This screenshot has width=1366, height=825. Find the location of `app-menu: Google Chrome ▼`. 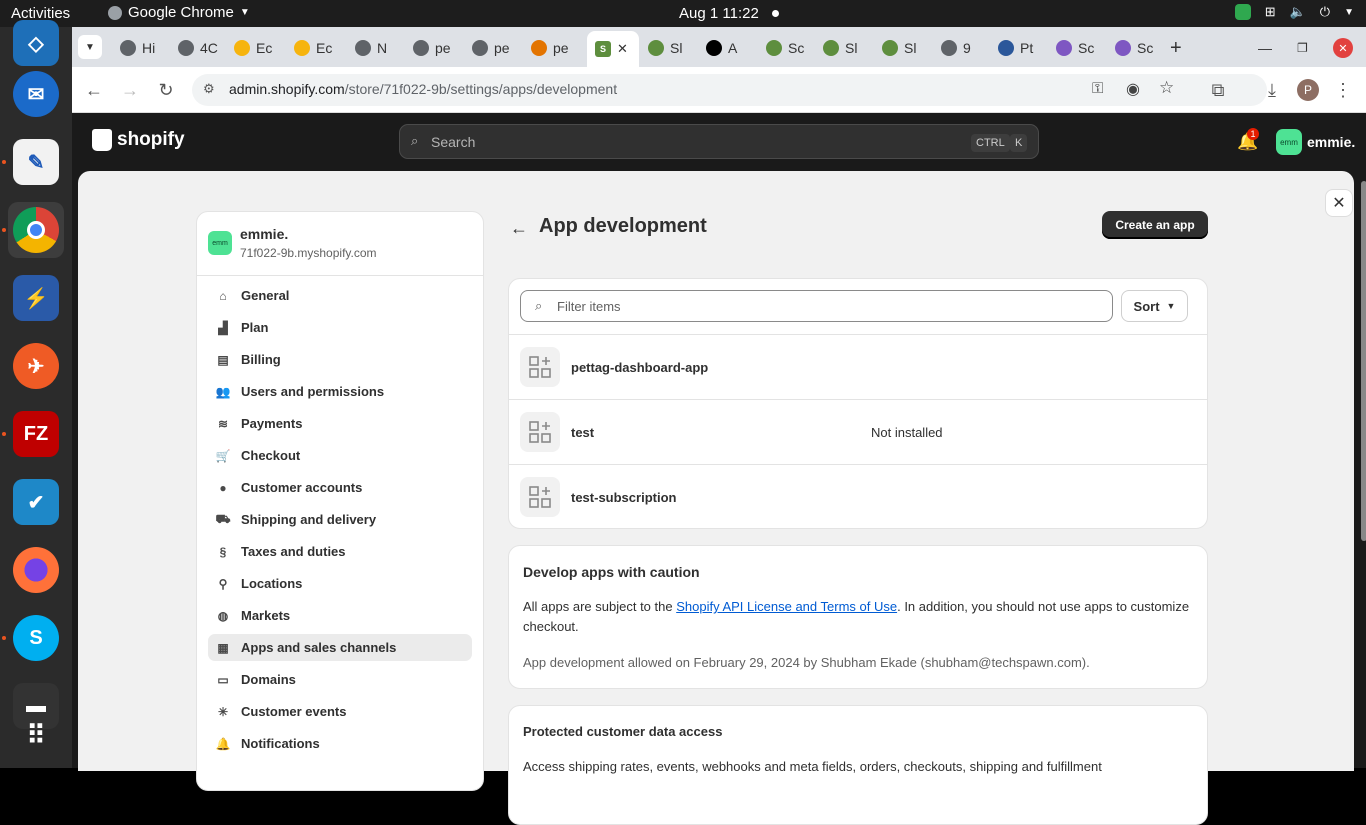

app-menu: Google Chrome ▼ is located at coordinates (179, 12).